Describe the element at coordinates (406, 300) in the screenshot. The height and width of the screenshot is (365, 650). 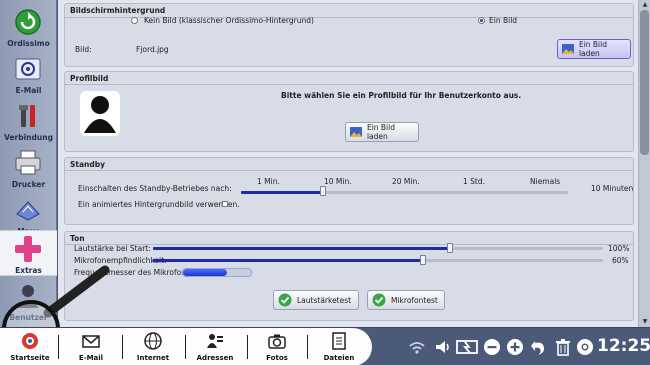
I see `mic-test-button: Mikrofontest` at that location.